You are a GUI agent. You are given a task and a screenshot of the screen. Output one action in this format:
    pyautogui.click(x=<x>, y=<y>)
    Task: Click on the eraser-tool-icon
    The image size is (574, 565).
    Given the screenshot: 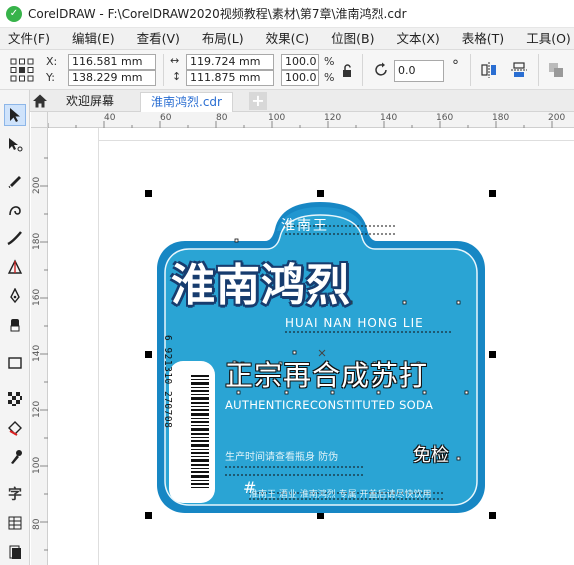 What is the action you would take?
    pyautogui.click(x=15, y=325)
    